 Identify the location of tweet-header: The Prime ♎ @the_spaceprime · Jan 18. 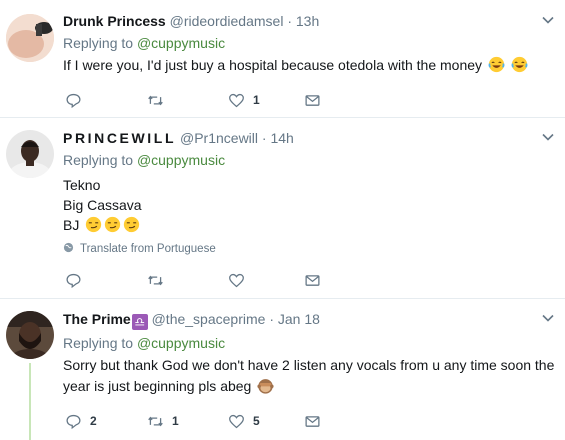
(309, 320).